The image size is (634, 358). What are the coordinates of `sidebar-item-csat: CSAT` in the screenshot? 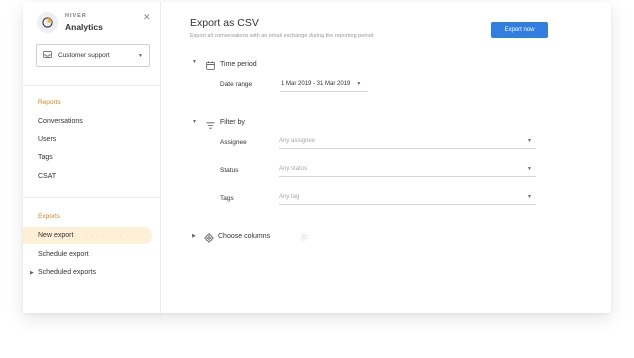 It's located at (92, 176).